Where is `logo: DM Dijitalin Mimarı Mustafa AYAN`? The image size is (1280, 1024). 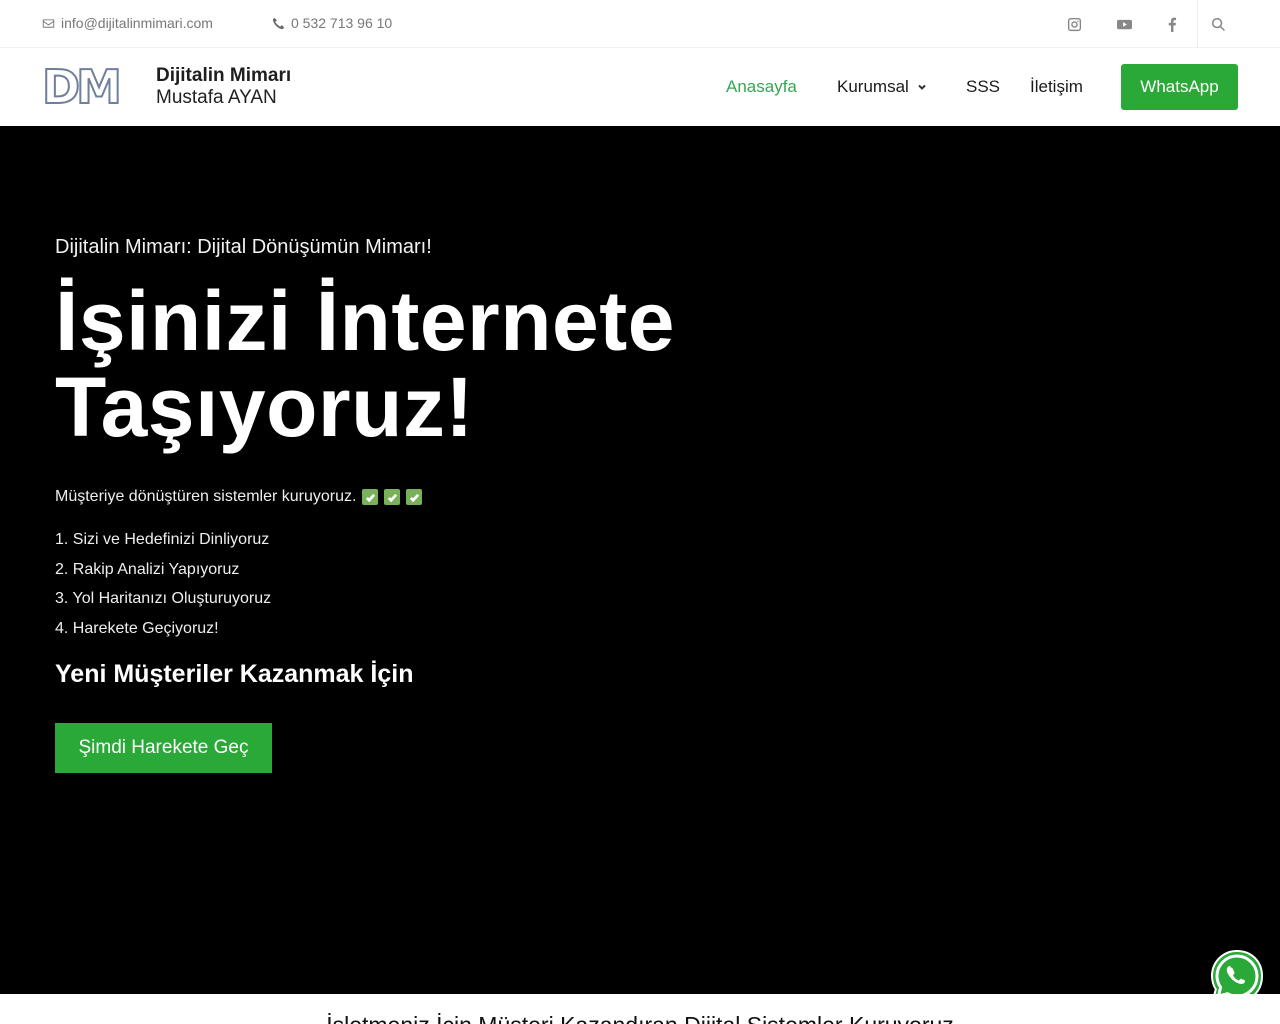
logo: DM Dijitalin Mimarı Mustafa AYAN is located at coordinates (166, 87).